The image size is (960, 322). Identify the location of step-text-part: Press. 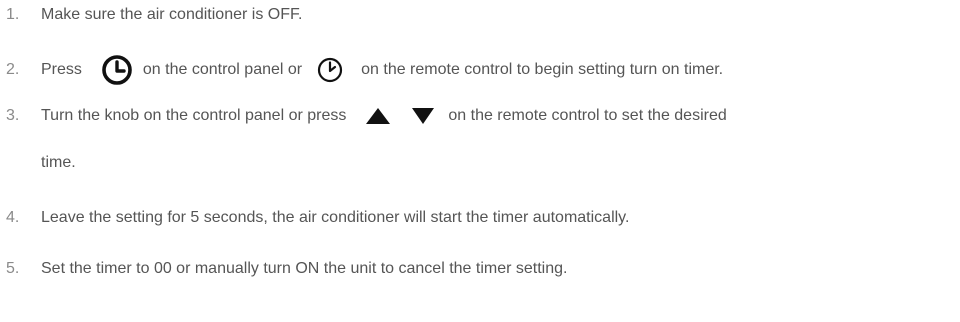
(61, 69).